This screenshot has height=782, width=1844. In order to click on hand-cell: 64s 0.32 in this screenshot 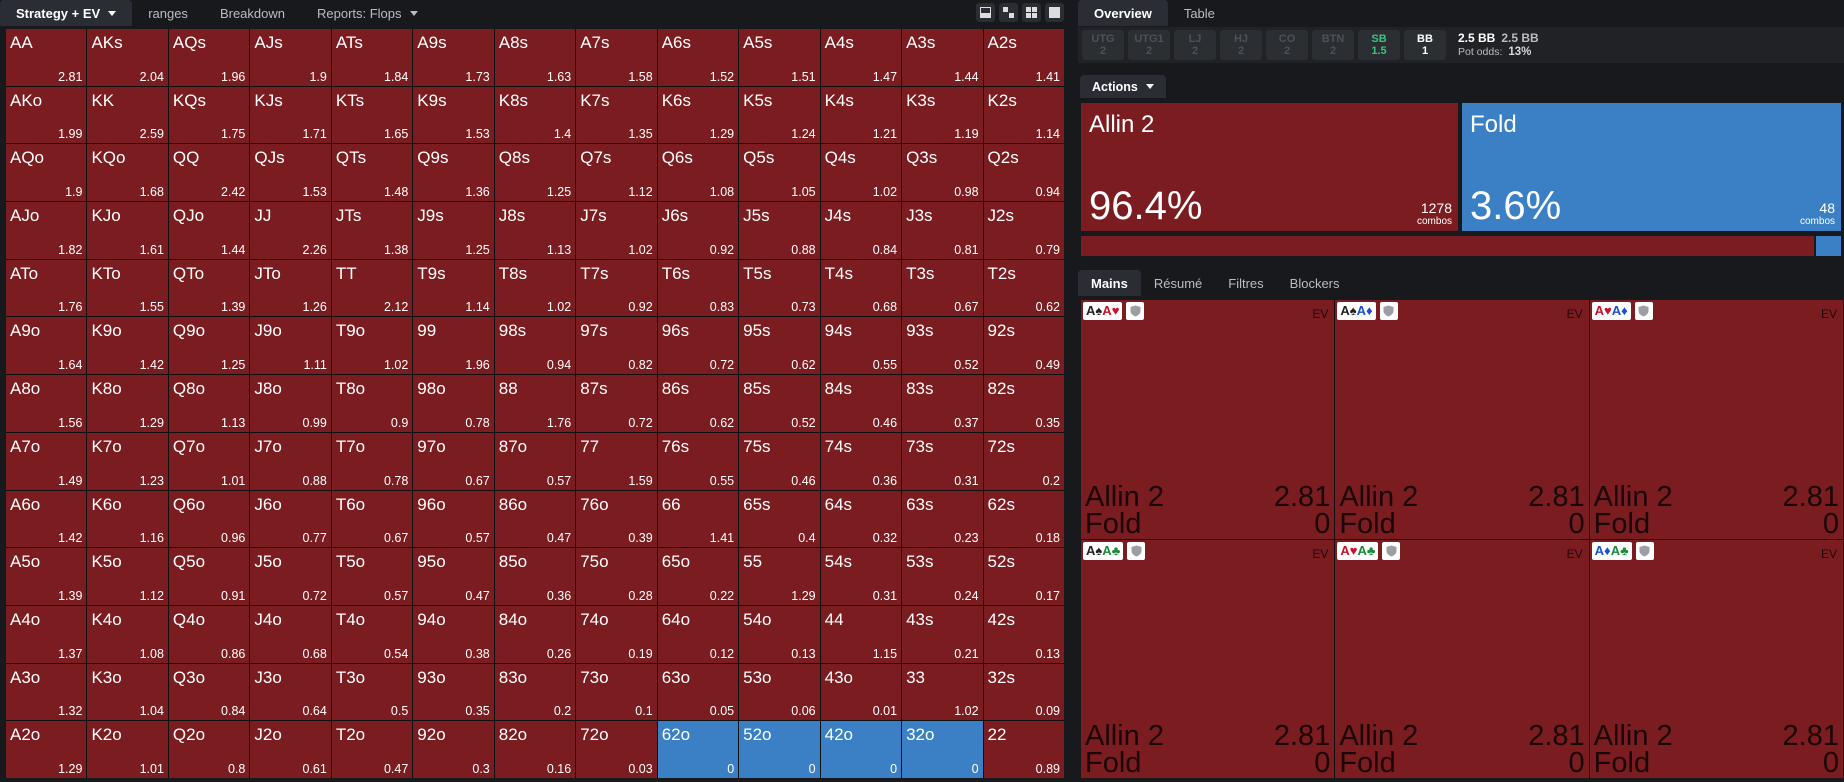, I will do `click(861, 519)`.